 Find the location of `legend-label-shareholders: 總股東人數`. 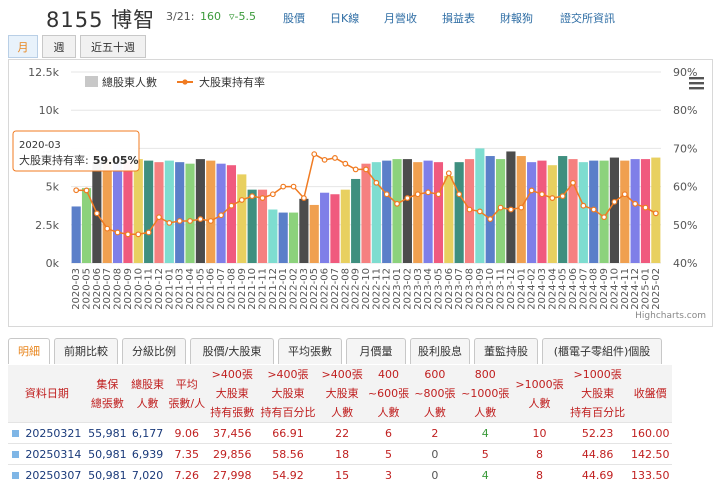

legend-label-shareholders: 總股東人數 is located at coordinates (129, 82).